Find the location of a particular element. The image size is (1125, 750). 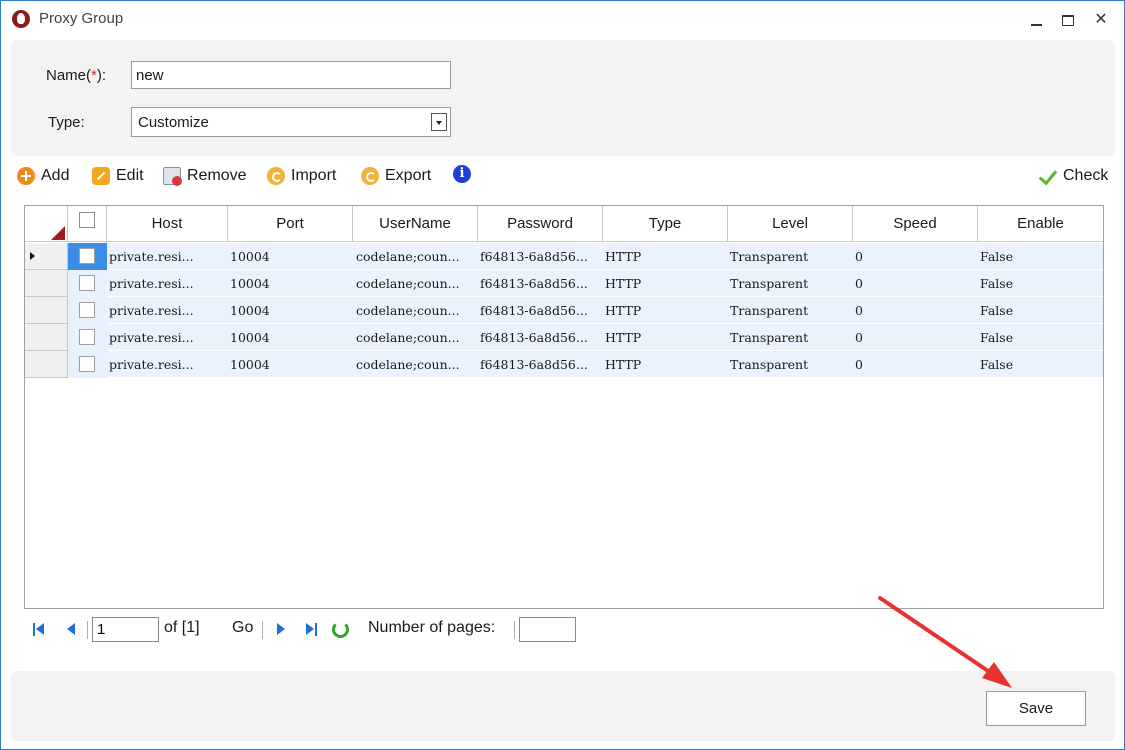

first-page-icon is located at coordinates (40, 630).